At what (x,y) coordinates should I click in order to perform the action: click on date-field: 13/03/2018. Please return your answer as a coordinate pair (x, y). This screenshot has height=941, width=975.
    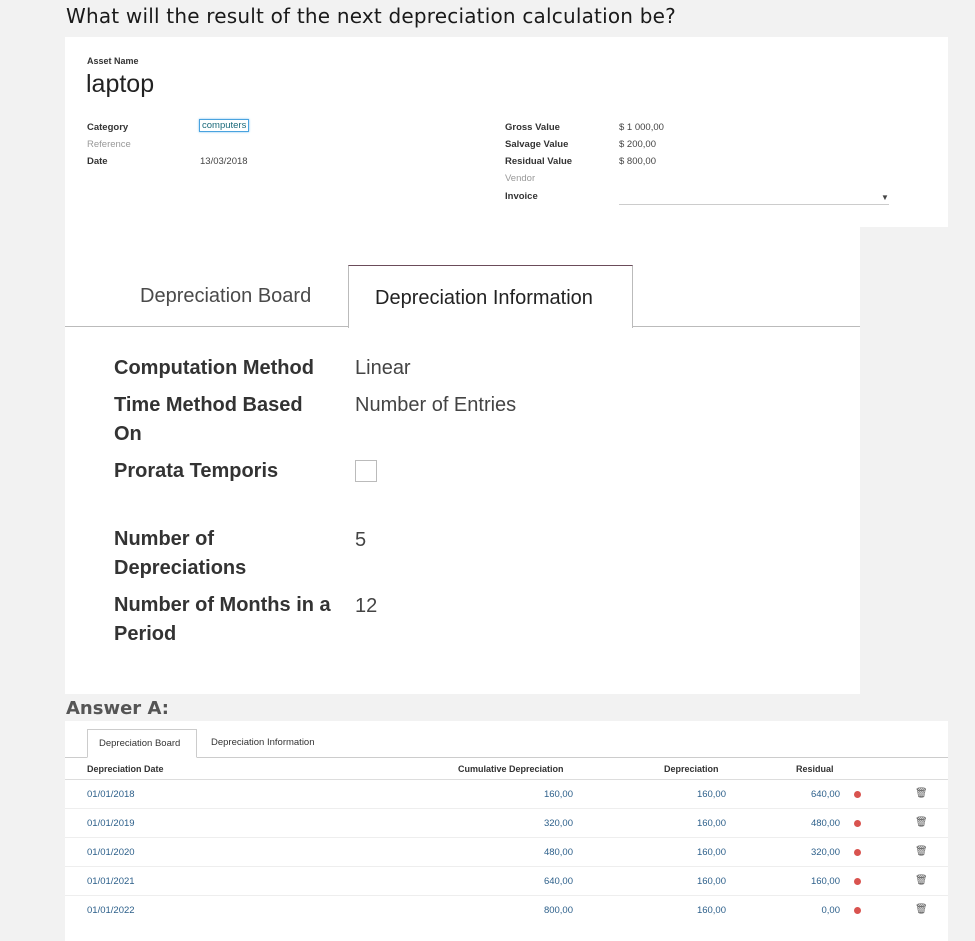
    Looking at the image, I should click on (224, 161).